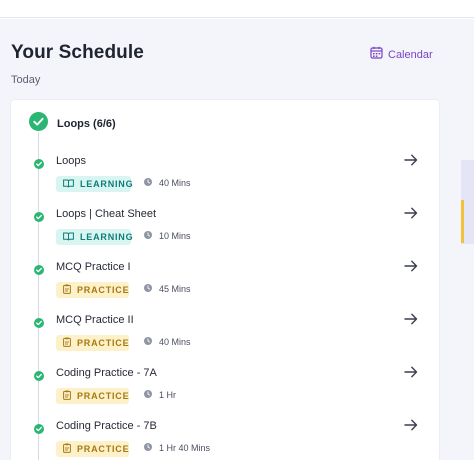 This screenshot has width=474, height=460. I want to click on item-title: Coding Practice - 7A, so click(106, 373).